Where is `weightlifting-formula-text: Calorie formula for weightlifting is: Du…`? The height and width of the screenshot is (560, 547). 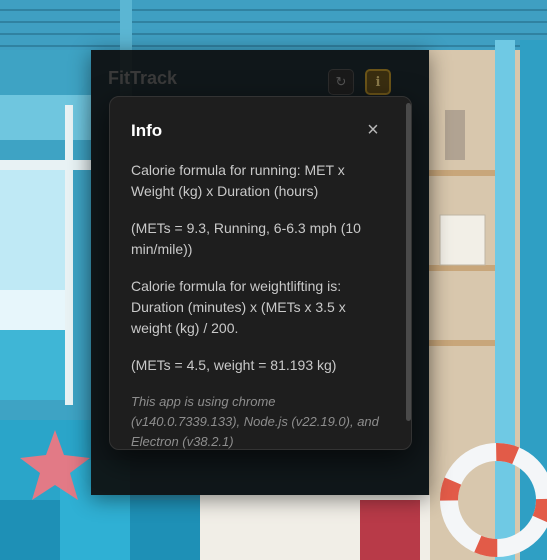
weightlifting-formula-text: Calorie formula for weightlifting is: Du… is located at coordinates (238, 307).